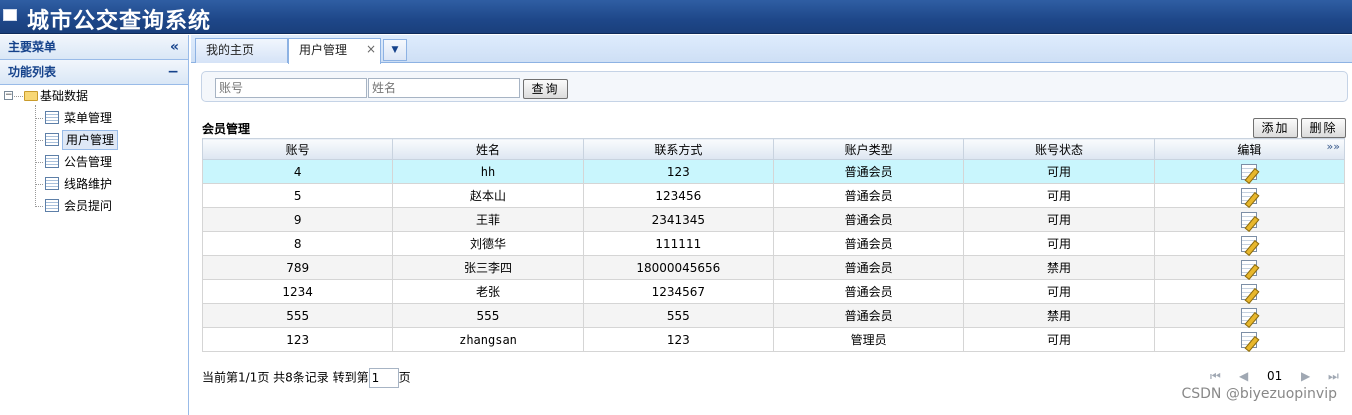  Describe the element at coordinates (297, 195) in the screenshot. I see `cell-account: 5` at that location.